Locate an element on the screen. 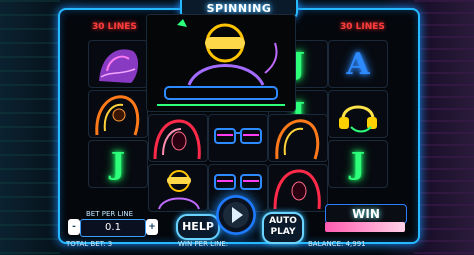  symbol-j-4: J is located at coordinates (358, 164).